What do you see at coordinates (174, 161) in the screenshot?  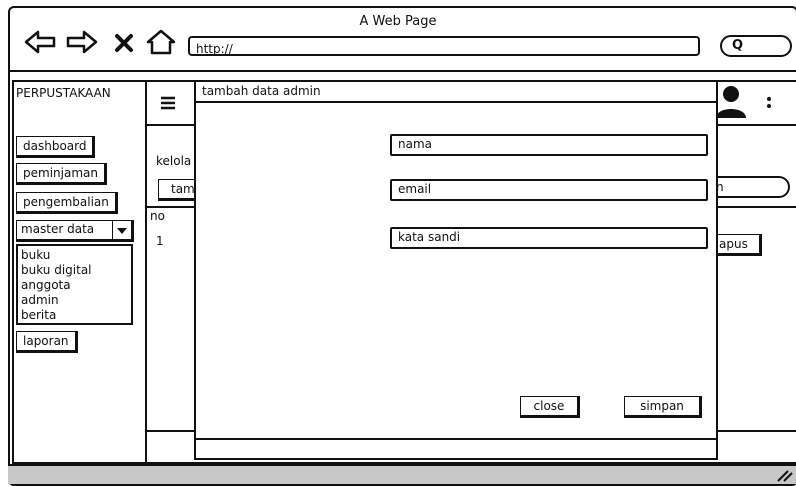 I see `page-heading: kelola` at bounding box center [174, 161].